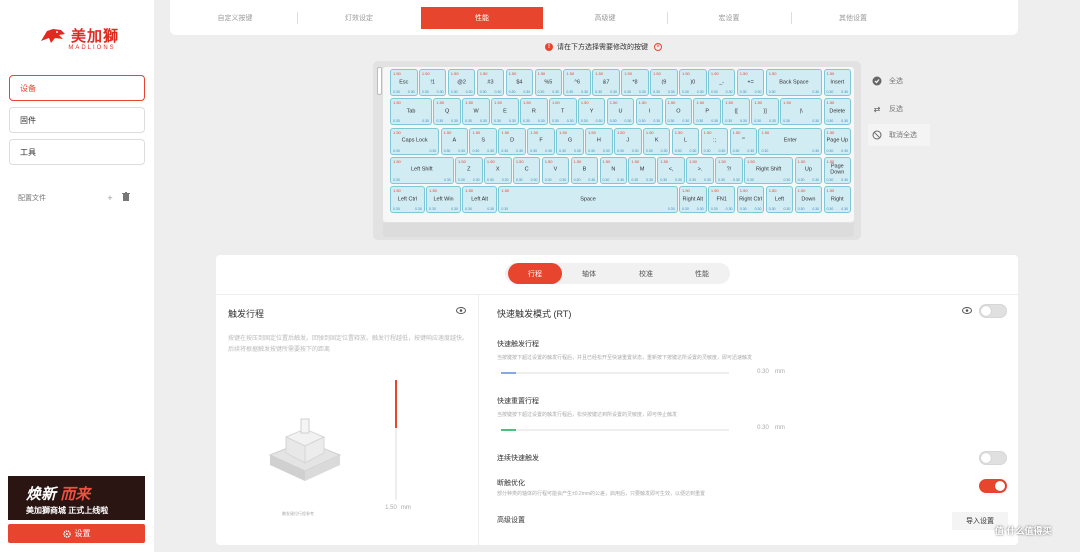 The width and height of the screenshot is (1080, 552). Describe the element at coordinates (605, 18) in the screenshot. I see `tab-advanced-keys: 高级键` at that location.